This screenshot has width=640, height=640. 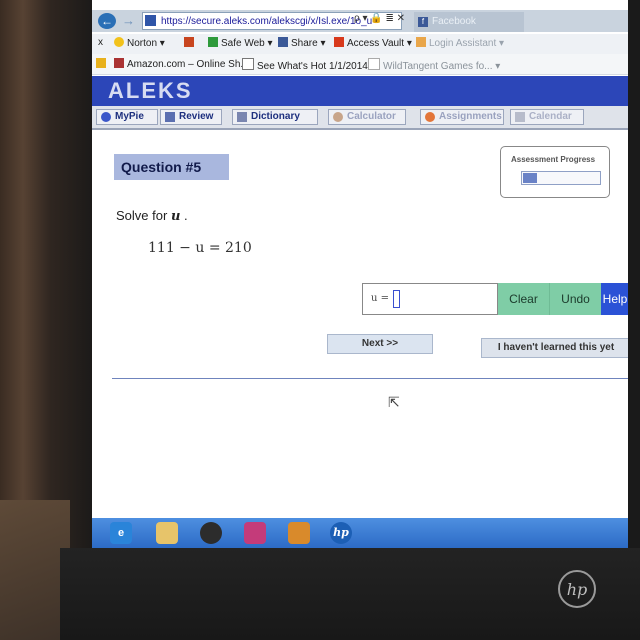 What do you see at coordinates (275, 117) in the screenshot?
I see `tab-dictionary: Dictionary` at bounding box center [275, 117].